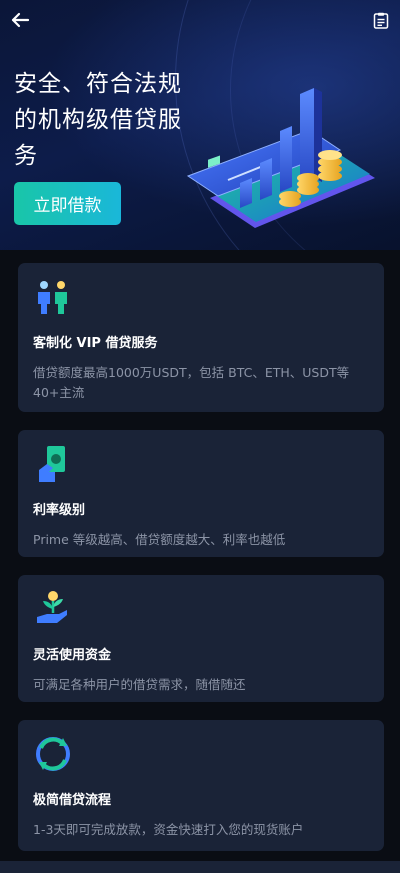 The width and height of the screenshot is (400, 873). Describe the element at coordinates (201, 493) in the screenshot. I see `feature-card-rate: 利率级别 Prime 等级越高、借贷额度越大、利率也越低` at that location.